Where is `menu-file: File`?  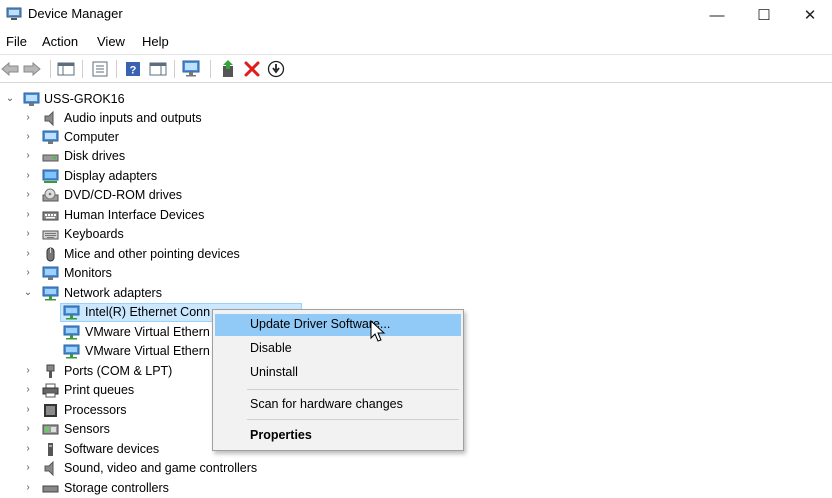 menu-file: File is located at coordinates (16, 41).